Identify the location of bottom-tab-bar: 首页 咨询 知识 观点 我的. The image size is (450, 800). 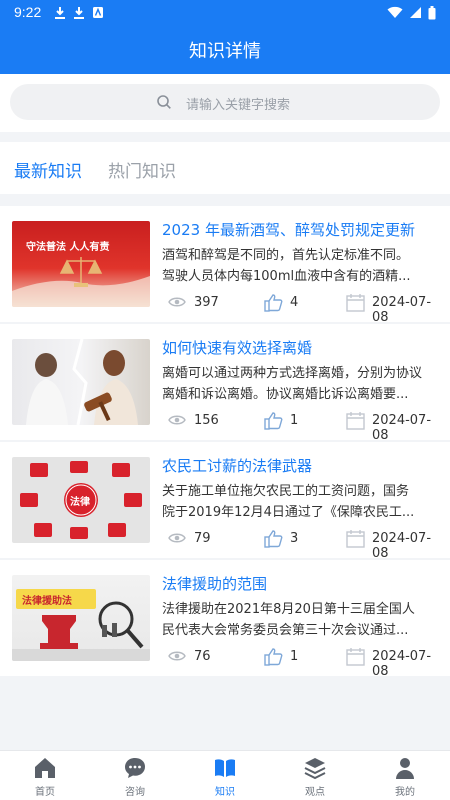
(225, 775).